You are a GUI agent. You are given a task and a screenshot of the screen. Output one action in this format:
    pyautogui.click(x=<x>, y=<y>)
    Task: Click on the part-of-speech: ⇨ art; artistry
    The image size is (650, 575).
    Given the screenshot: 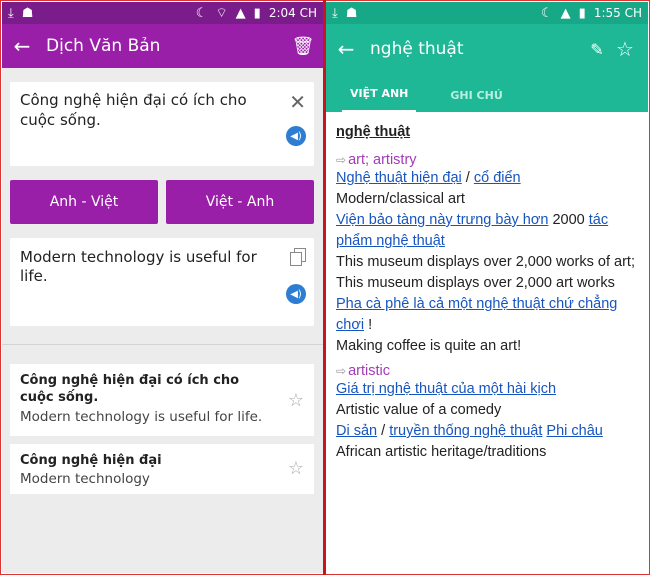 What is the action you would take?
    pyautogui.click(x=376, y=160)
    